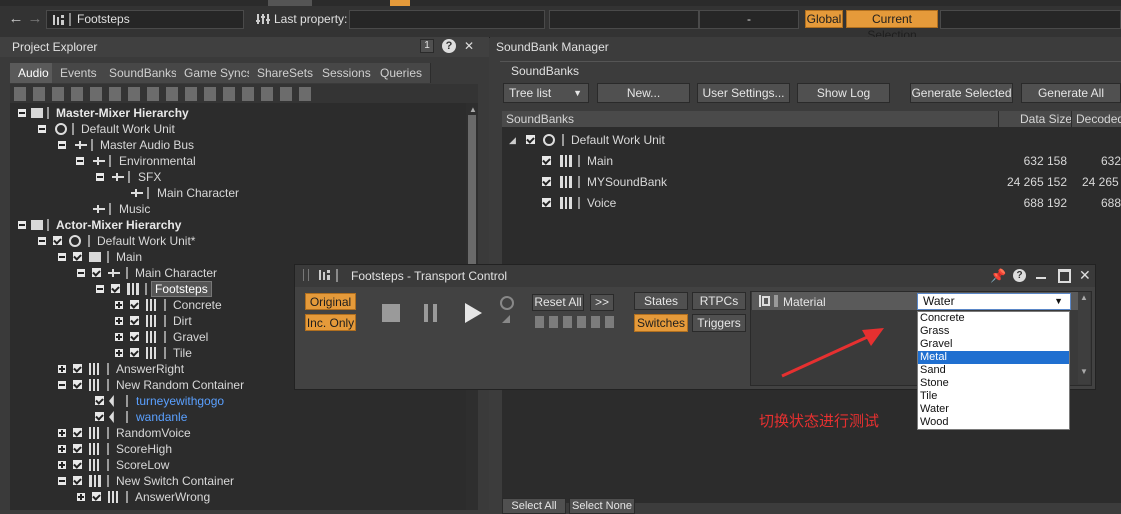 This screenshot has width=1121, height=514. Describe the element at coordinates (507, 303) in the screenshot. I see `timer-icon` at that location.